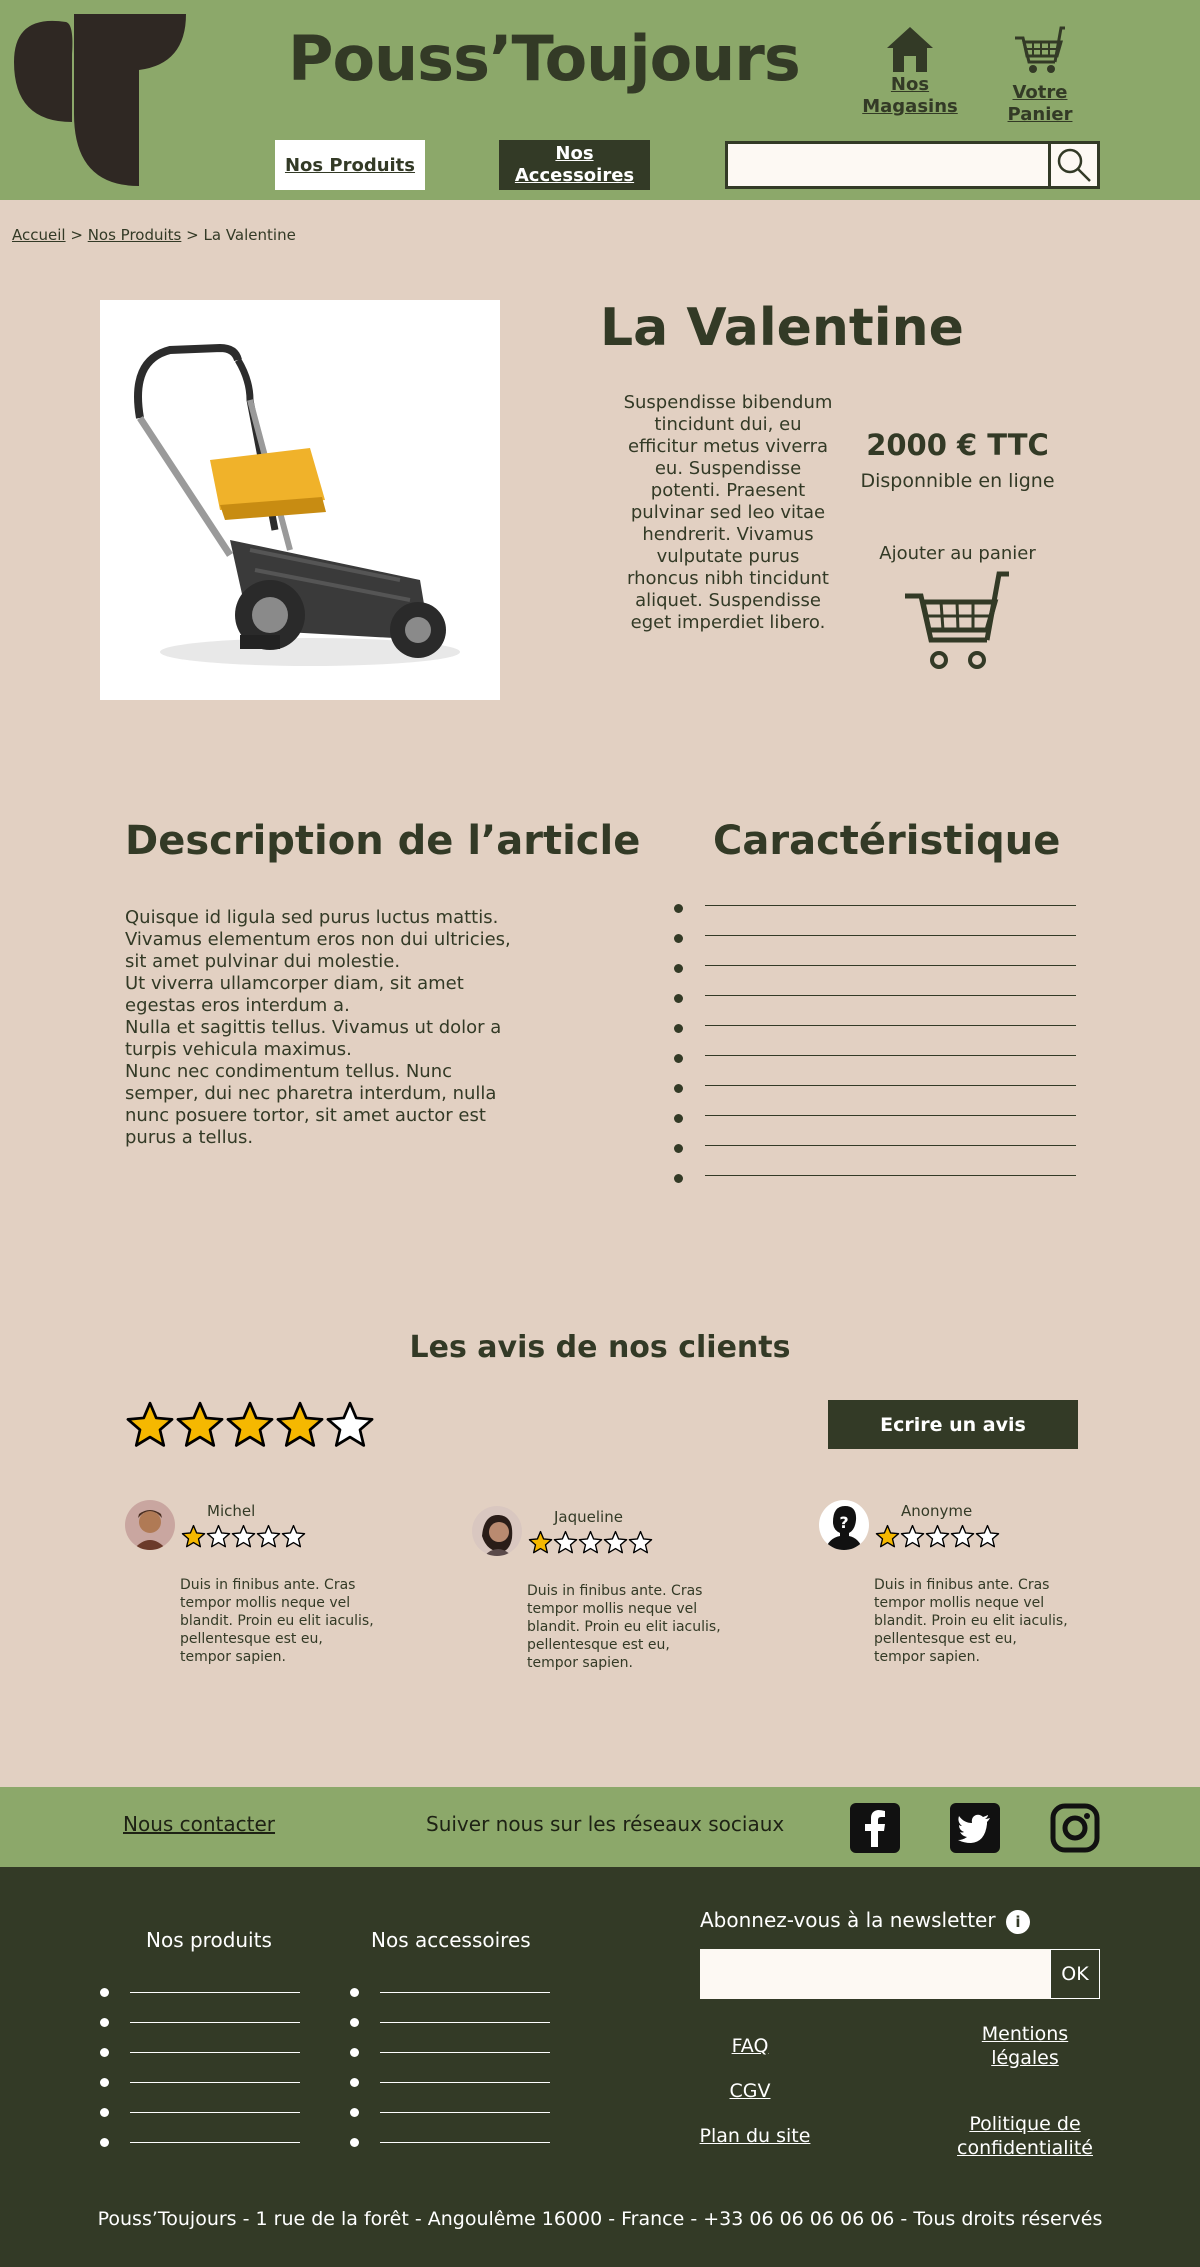 The image size is (1200, 2267). Describe the element at coordinates (750, 2091) in the screenshot. I see `cgv-link: CGV` at that location.